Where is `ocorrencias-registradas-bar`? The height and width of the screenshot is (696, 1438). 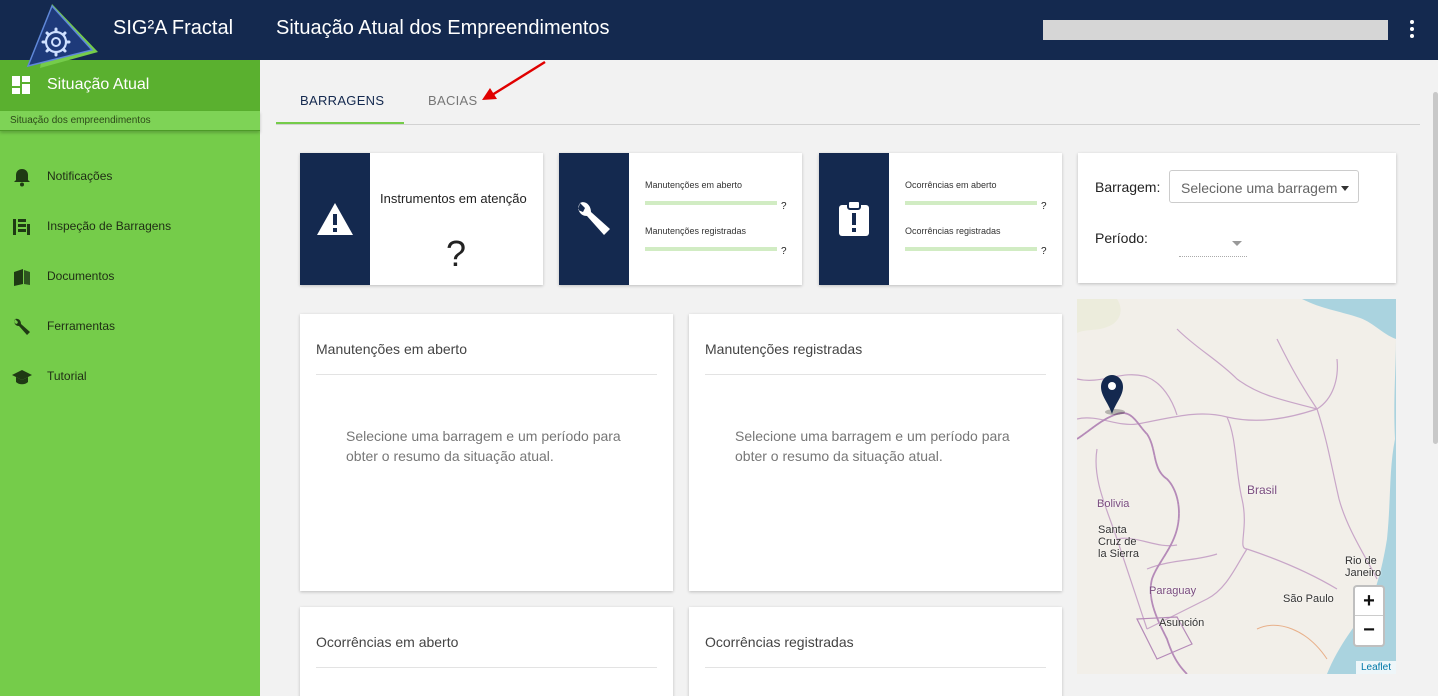 ocorrencias-registradas-bar is located at coordinates (971, 249).